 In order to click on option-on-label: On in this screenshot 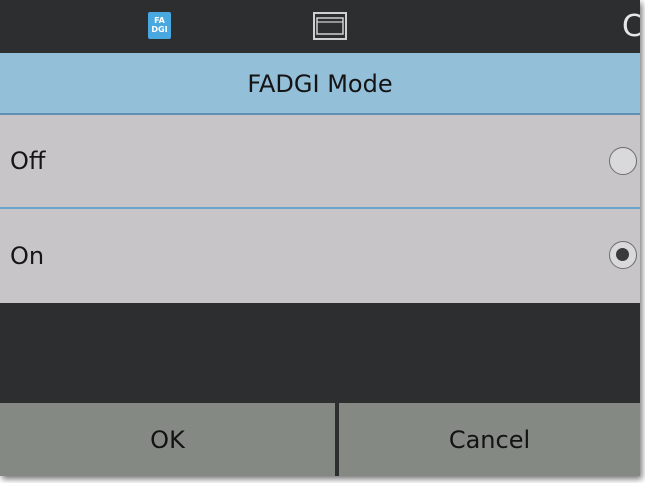, I will do `click(27, 256)`.